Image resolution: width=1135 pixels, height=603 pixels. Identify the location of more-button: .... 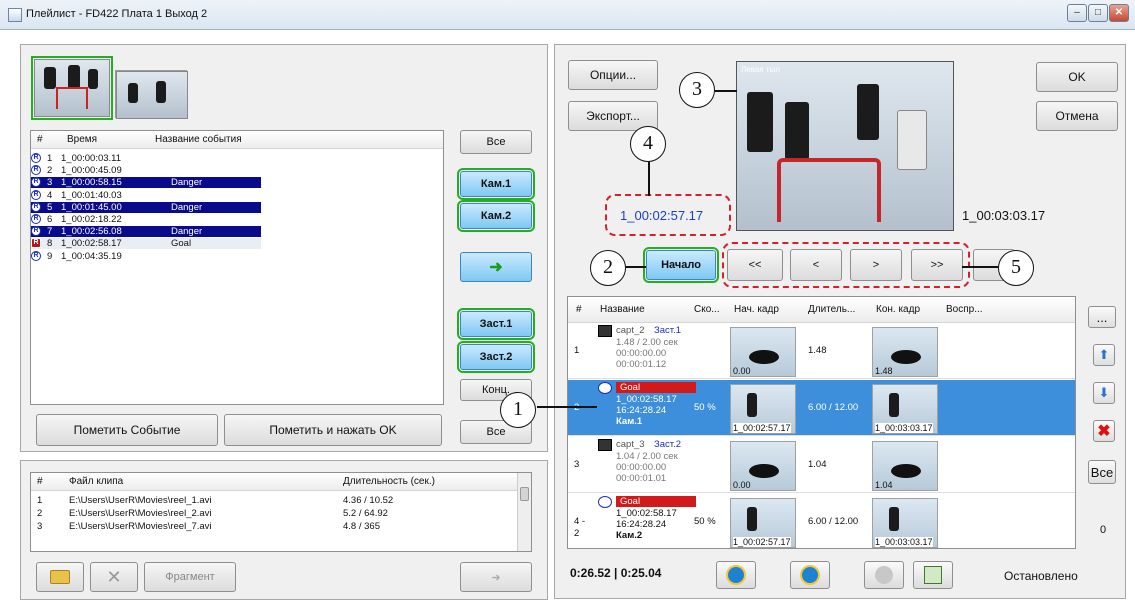
(1102, 317).